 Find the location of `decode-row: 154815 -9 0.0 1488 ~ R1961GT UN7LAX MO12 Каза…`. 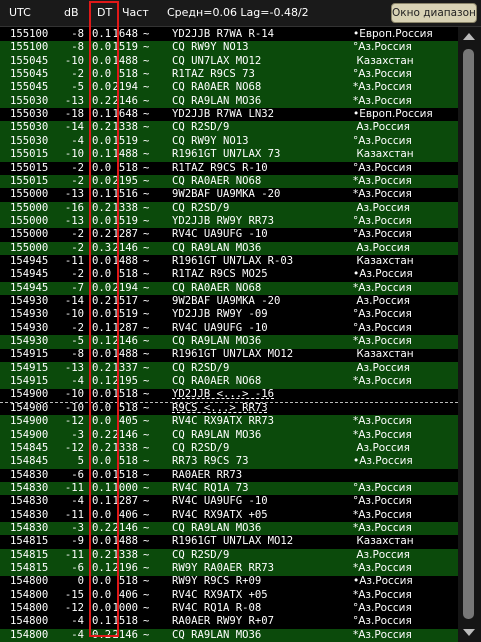

decode-row: 154815 -9 0.0 1488 ~ R1961GT UN7LAX MO12 Каза… is located at coordinates (229, 542).